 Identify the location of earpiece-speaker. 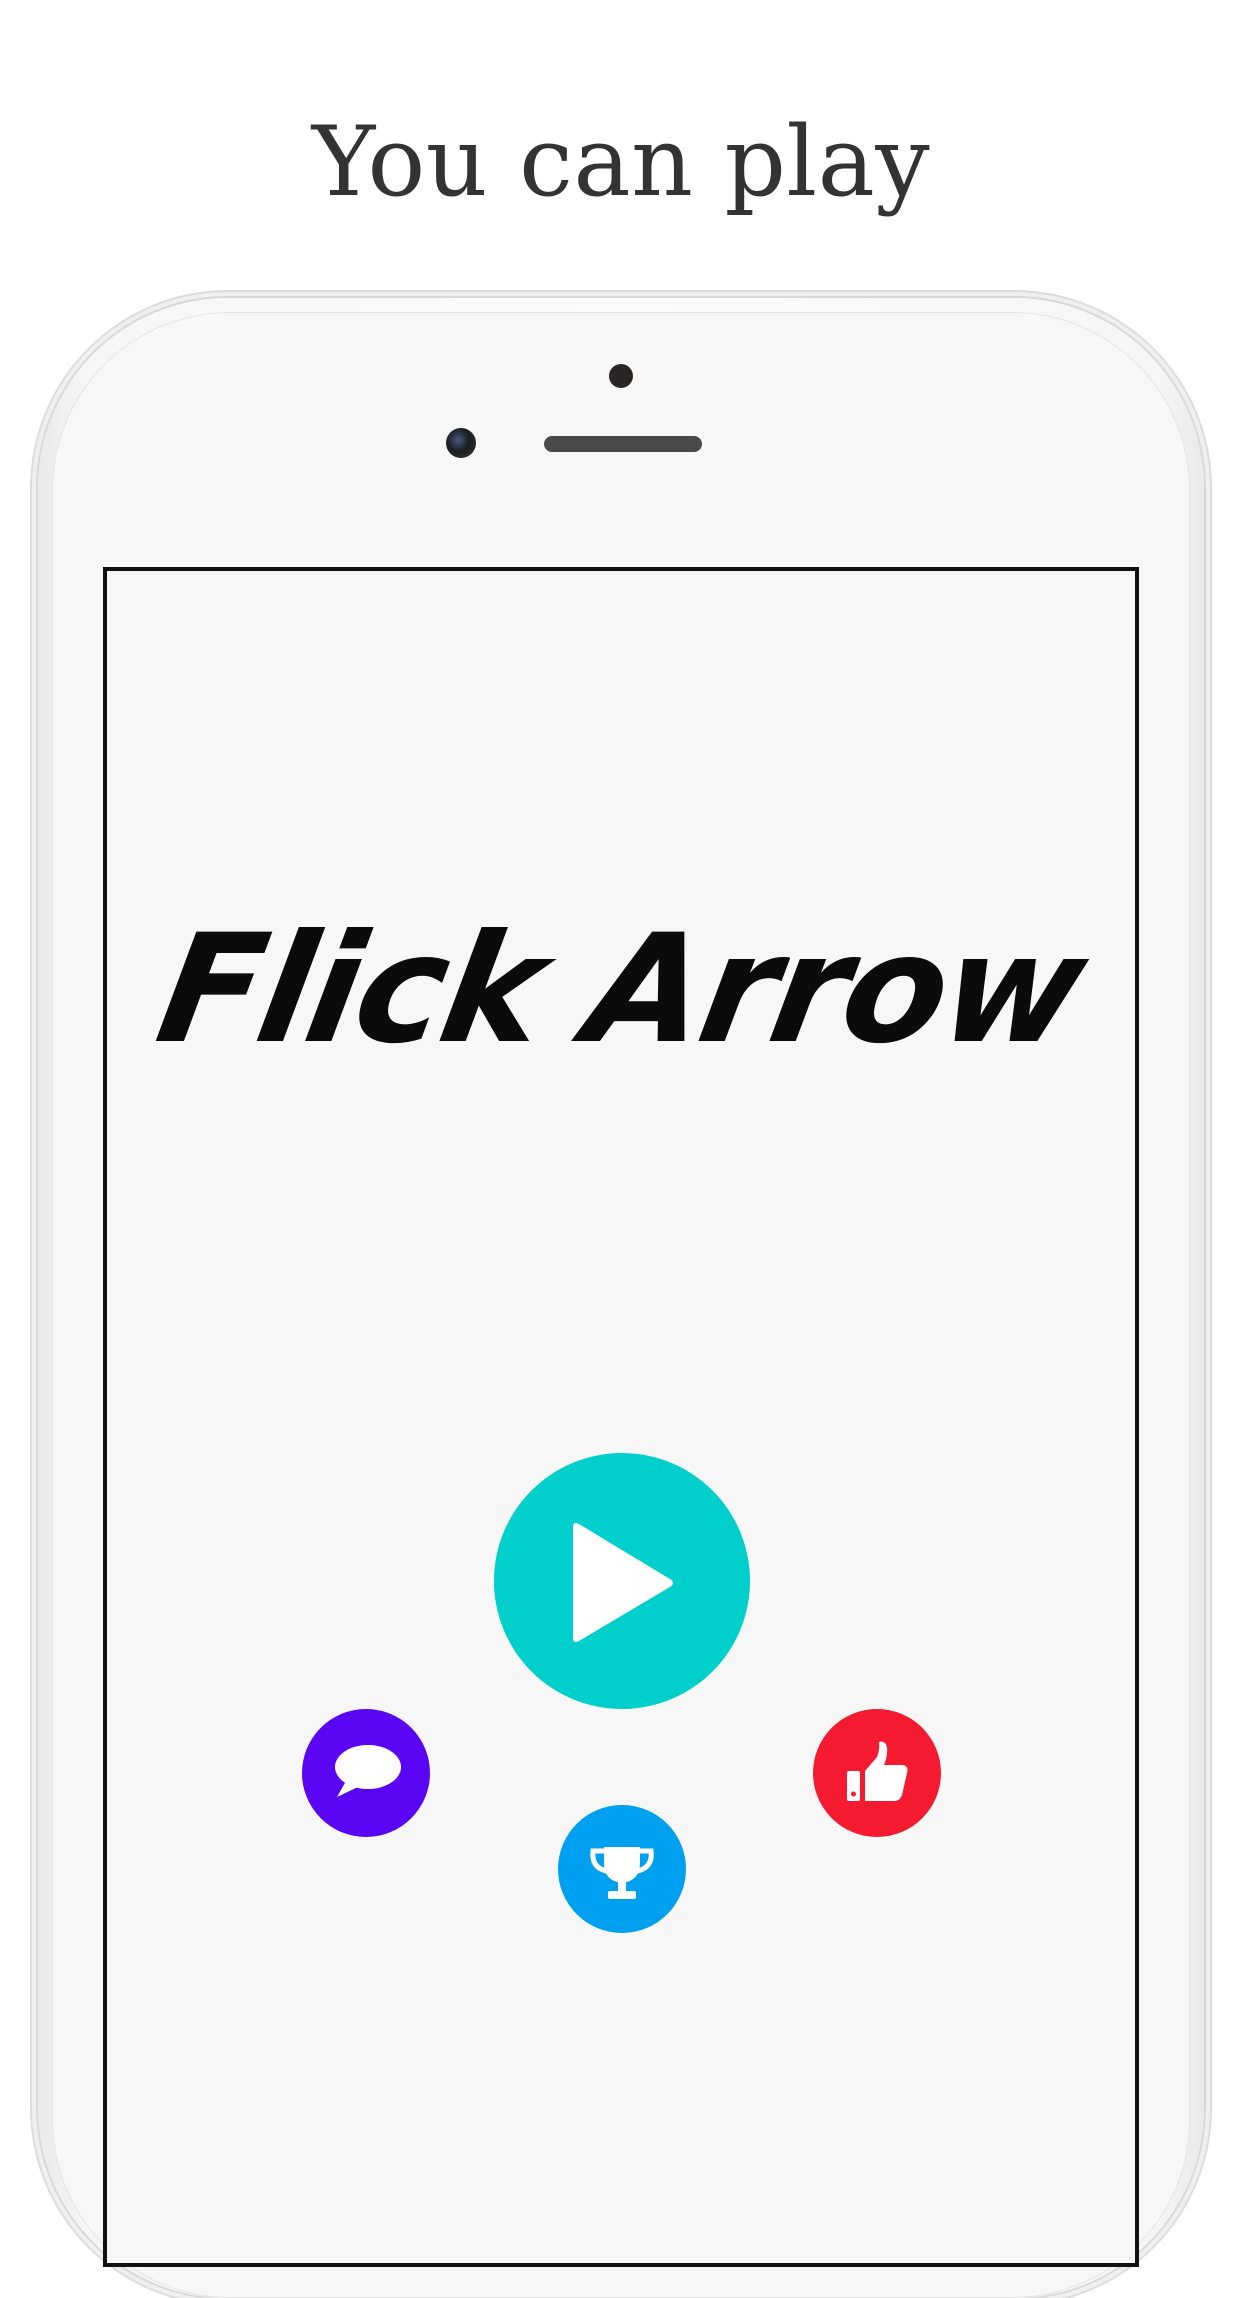
(623, 444).